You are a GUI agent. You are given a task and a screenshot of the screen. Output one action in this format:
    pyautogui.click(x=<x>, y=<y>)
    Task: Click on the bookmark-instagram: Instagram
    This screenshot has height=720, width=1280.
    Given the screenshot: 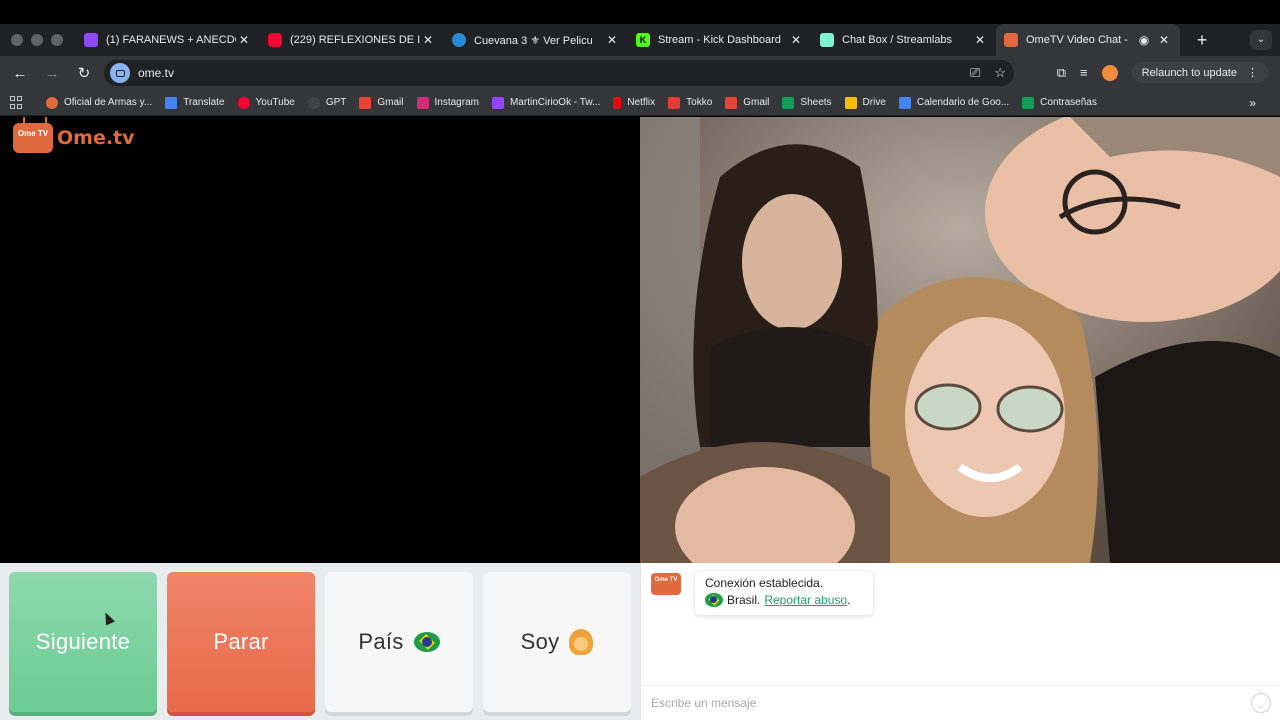 What is the action you would take?
    pyautogui.click(x=447, y=102)
    